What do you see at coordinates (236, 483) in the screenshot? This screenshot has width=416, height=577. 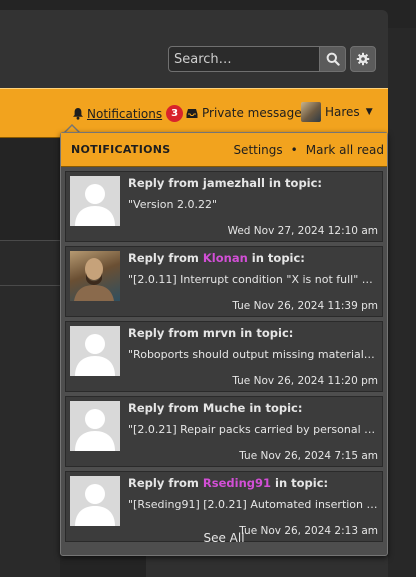 I see `author-name: Rseding91` at bounding box center [236, 483].